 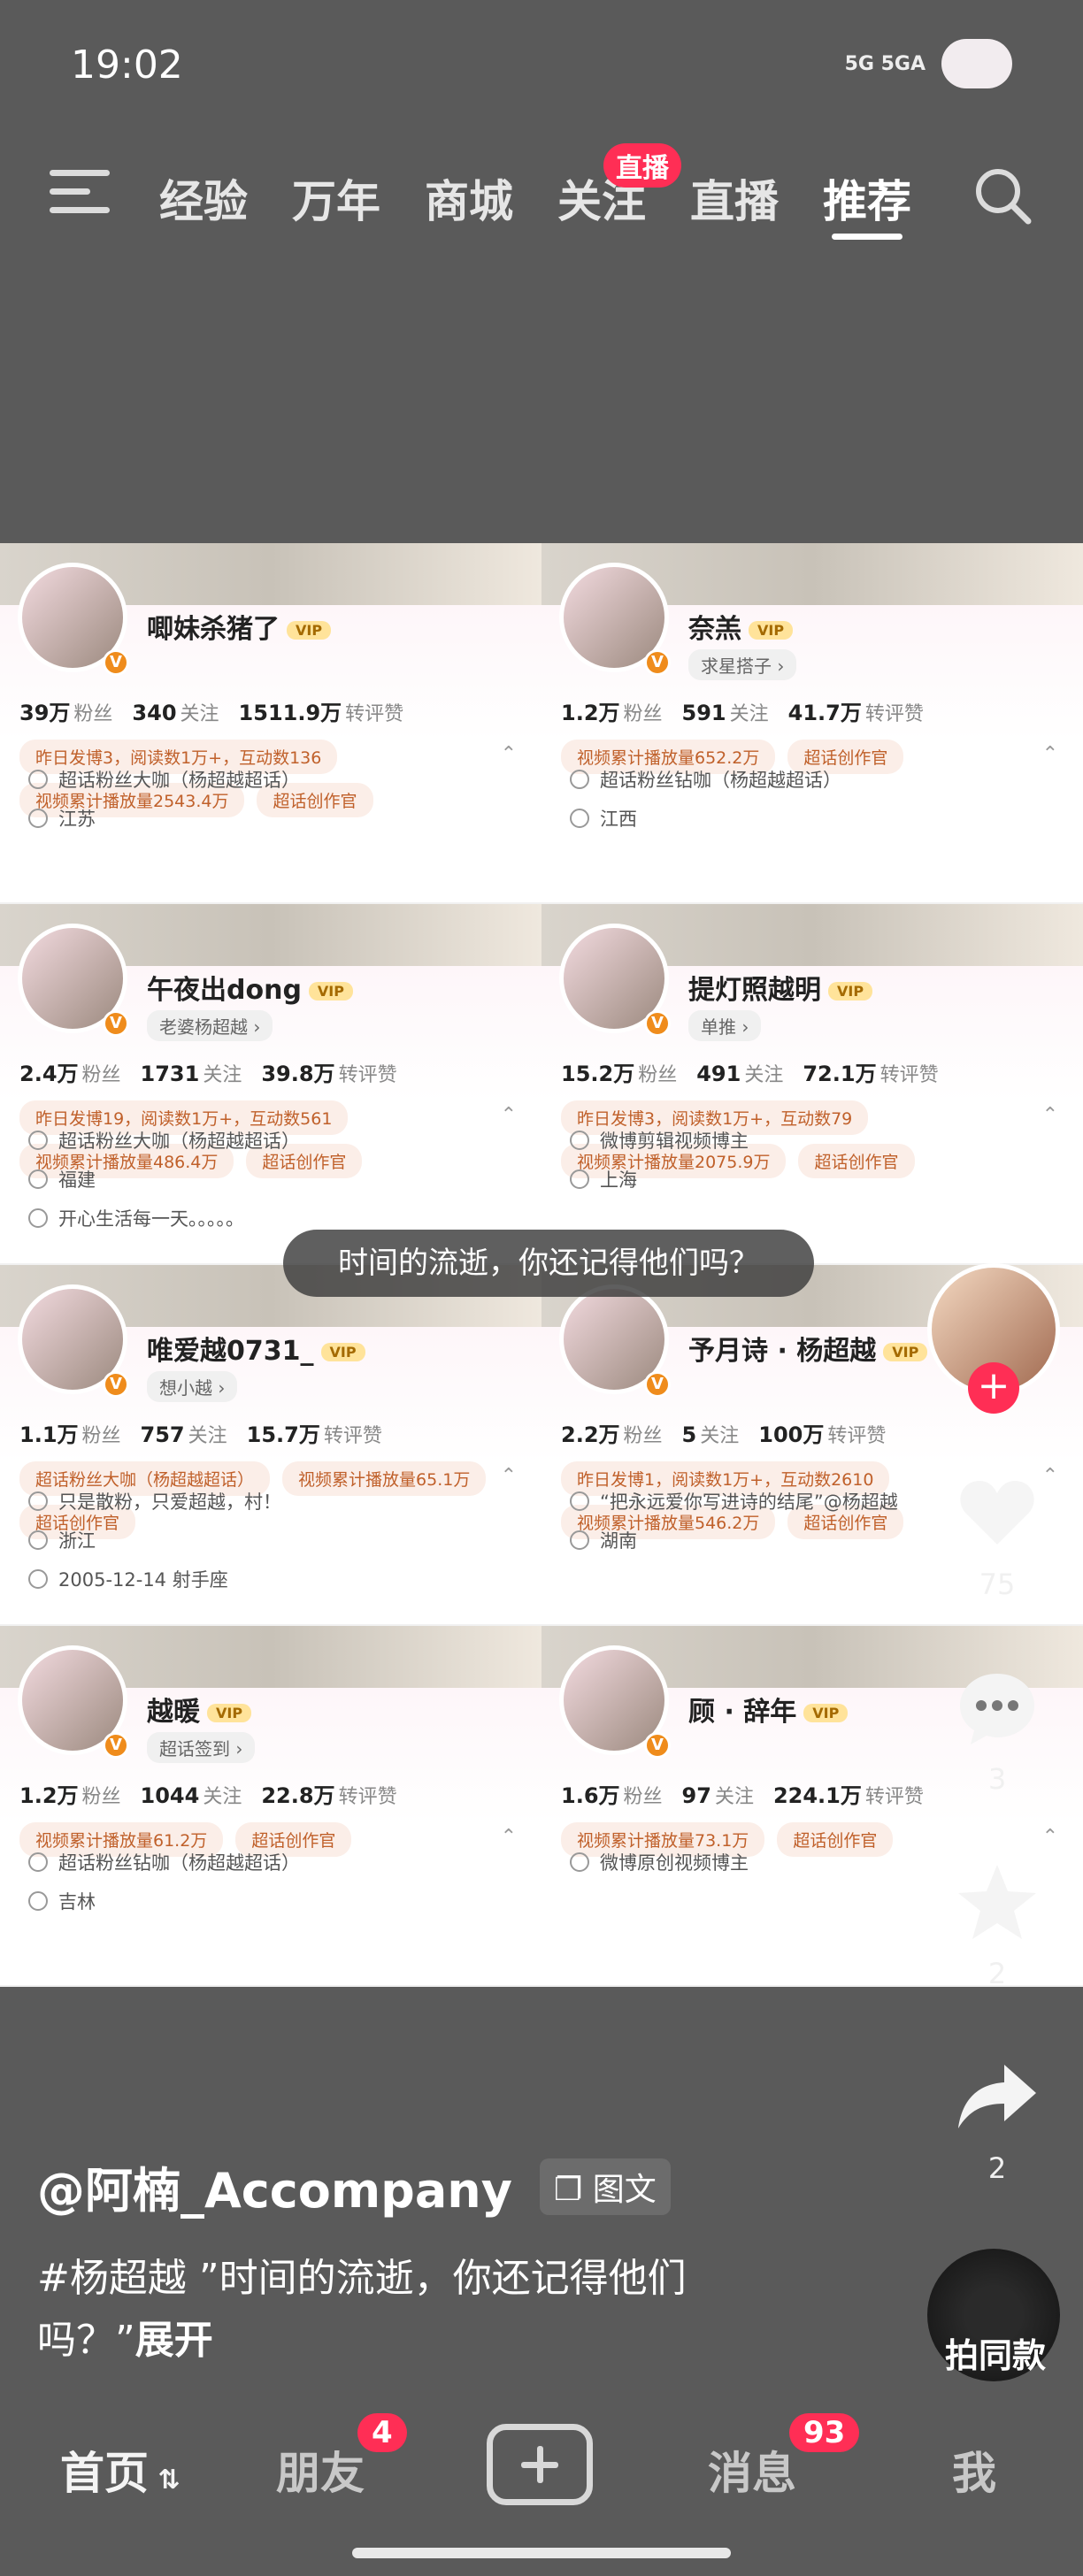 What do you see at coordinates (742, 713) in the screenshot?
I see `card-stats: 1.2万 粉丝 591 关注 41.7万 转评赞` at bounding box center [742, 713].